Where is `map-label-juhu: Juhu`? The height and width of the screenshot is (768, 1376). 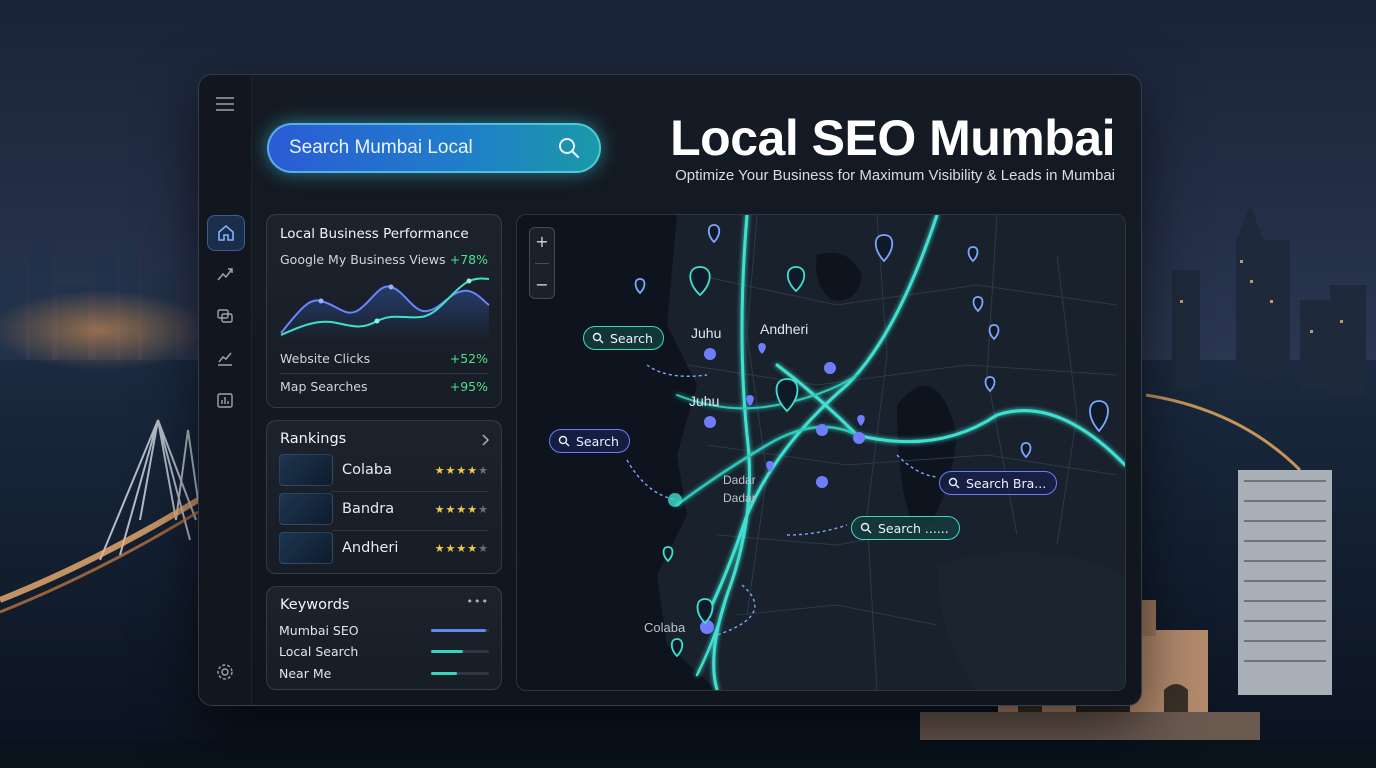 map-label-juhu: Juhu is located at coordinates (706, 333).